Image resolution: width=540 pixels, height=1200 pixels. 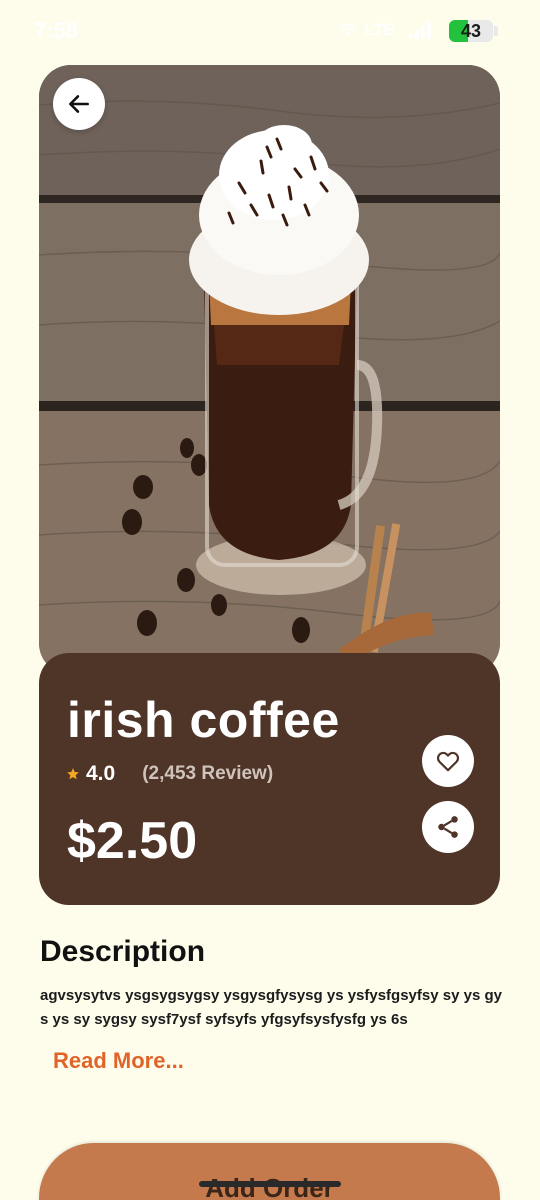 I want to click on star-icon, so click(x=73, y=774).